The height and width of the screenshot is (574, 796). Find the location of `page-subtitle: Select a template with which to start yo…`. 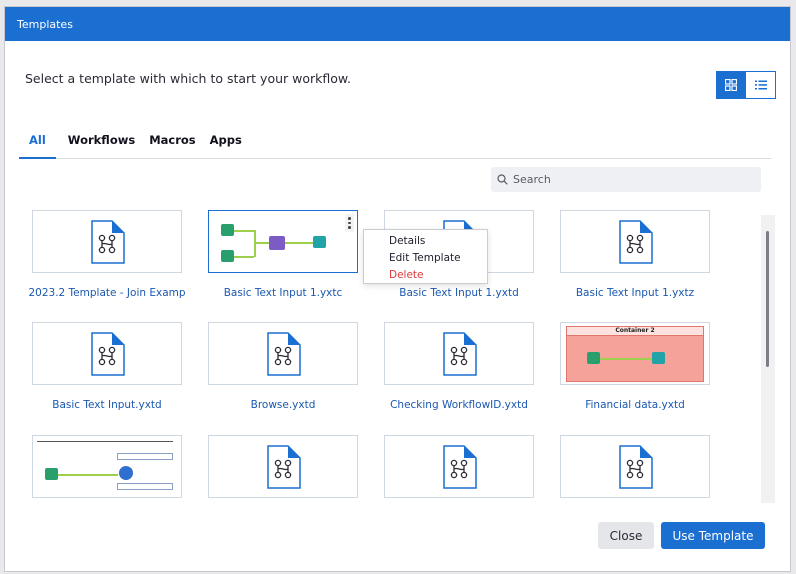

page-subtitle: Select a template with which to start yo… is located at coordinates (188, 78).